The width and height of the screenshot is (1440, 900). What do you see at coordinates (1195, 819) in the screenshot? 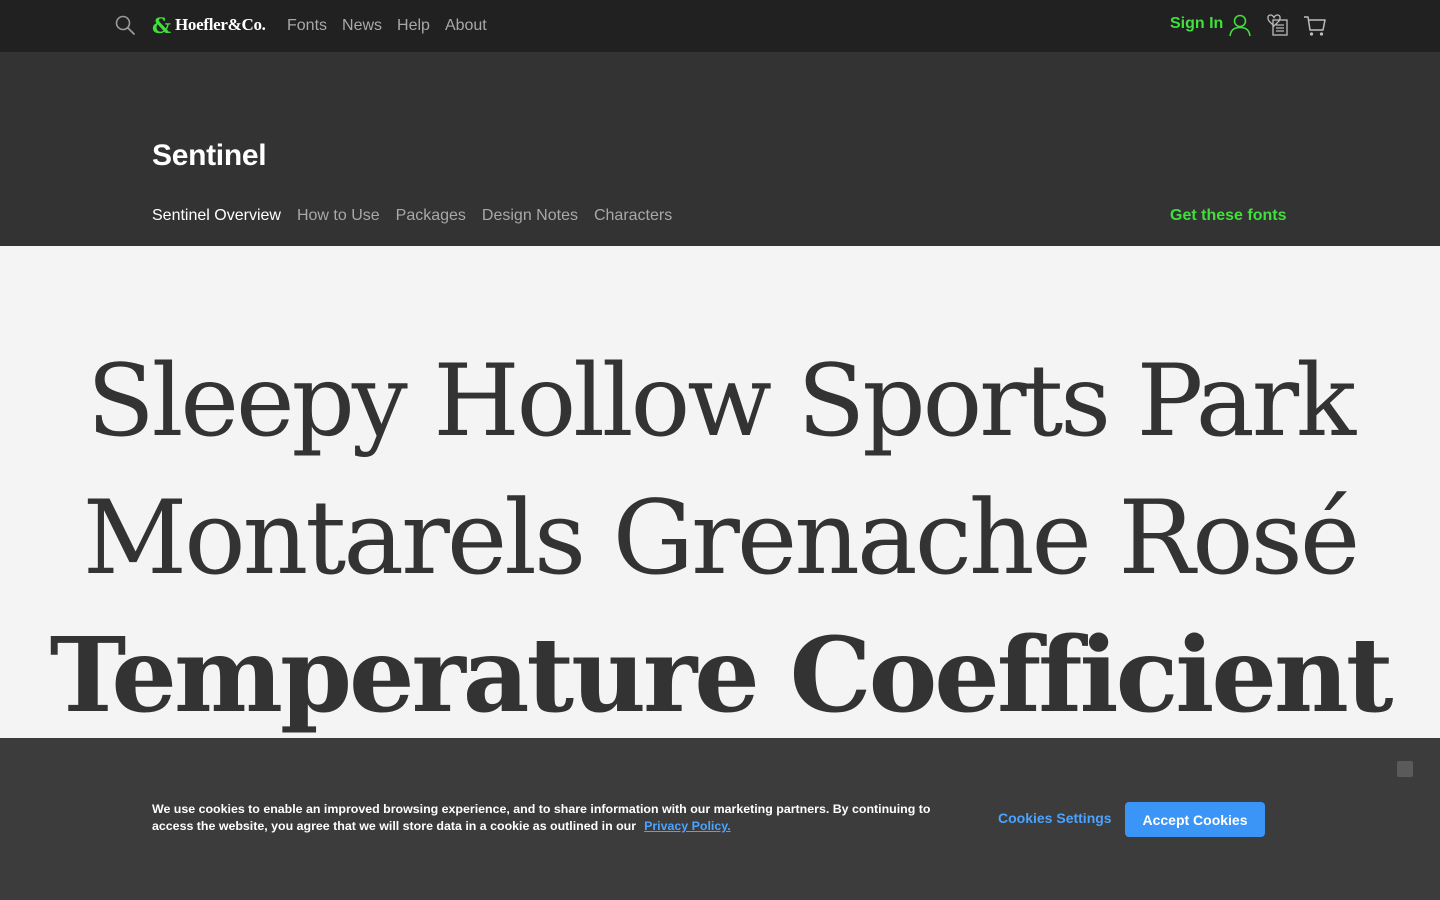
I see `accept-cookies-button: Accept Cookies` at bounding box center [1195, 819].